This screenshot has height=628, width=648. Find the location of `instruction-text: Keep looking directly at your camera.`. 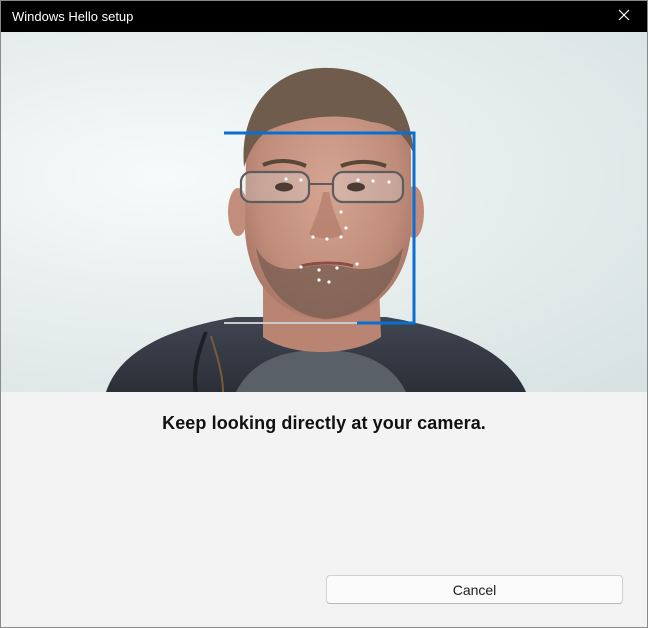

instruction-text: Keep looking directly at your camera. is located at coordinates (324, 423).